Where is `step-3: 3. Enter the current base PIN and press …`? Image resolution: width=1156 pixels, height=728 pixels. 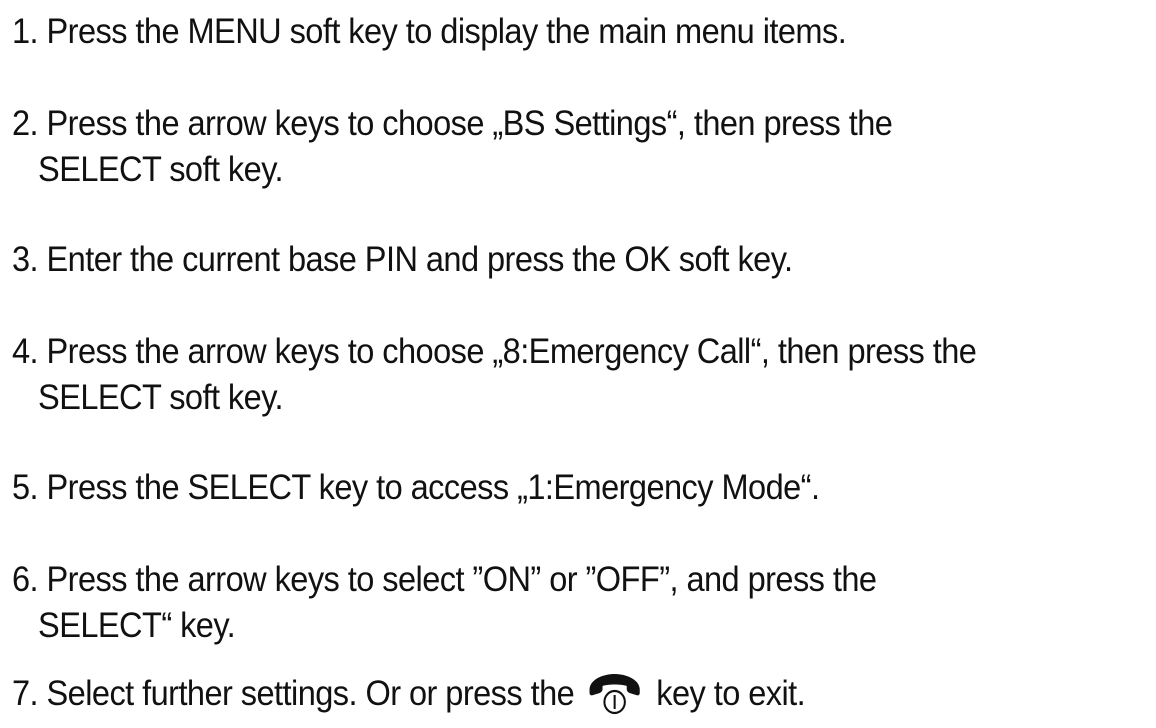 step-3: 3. Enter the current base PIN and press … is located at coordinates (431, 260).